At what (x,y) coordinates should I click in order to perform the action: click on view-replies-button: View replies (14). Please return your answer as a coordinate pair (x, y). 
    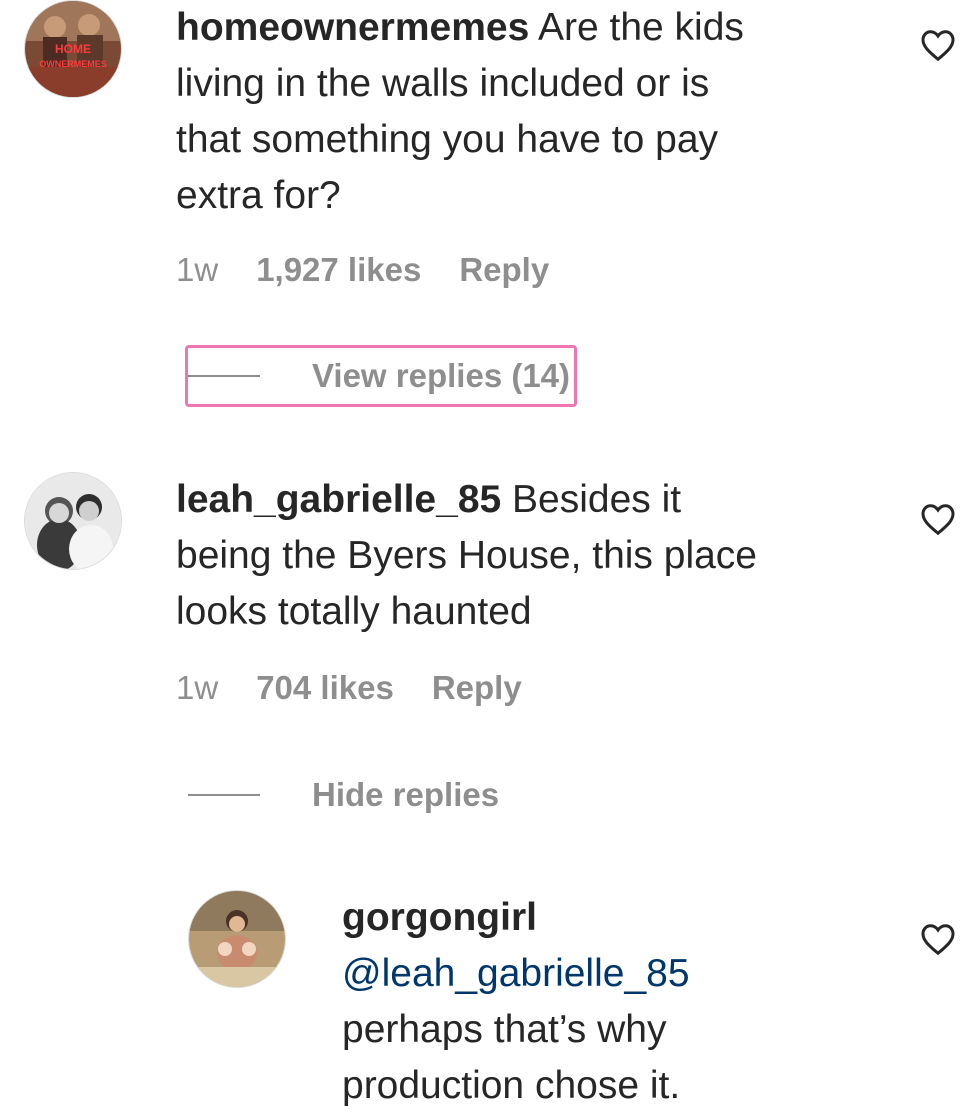
    Looking at the image, I should click on (381, 376).